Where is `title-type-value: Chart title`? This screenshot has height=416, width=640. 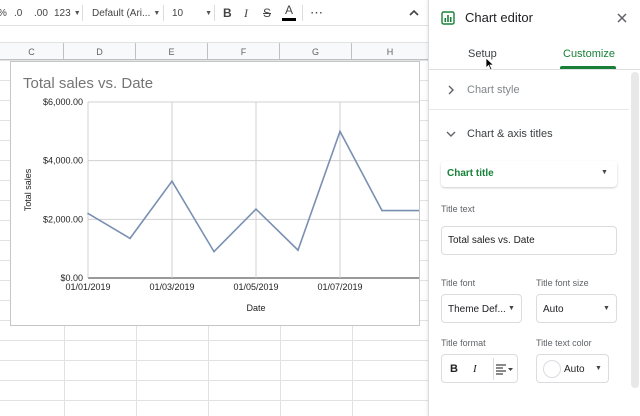 title-type-value: Chart title is located at coordinates (470, 173).